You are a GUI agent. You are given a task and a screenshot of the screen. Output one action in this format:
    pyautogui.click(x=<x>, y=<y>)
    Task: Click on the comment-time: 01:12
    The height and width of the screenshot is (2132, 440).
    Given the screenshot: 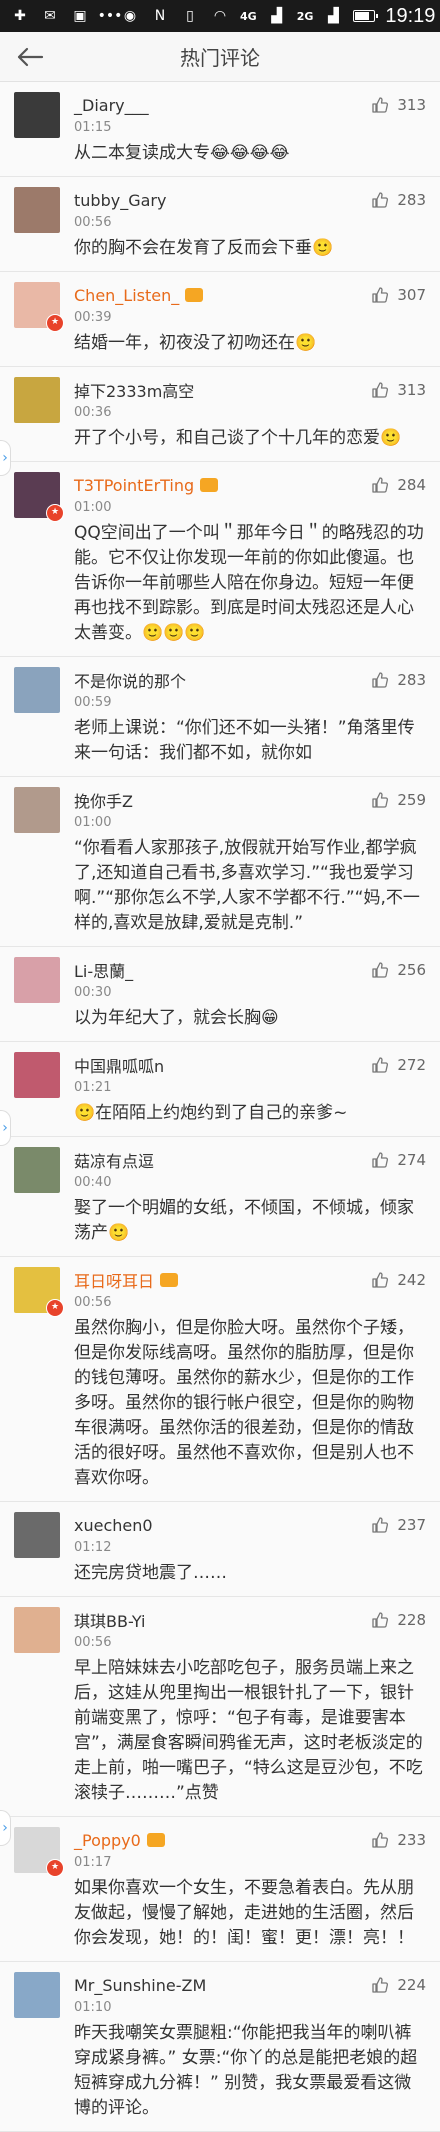 What is the action you would take?
    pyautogui.click(x=93, y=1547)
    